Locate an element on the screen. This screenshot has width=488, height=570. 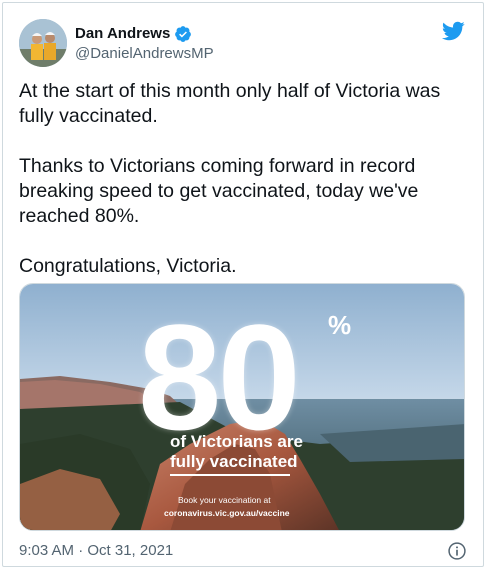
author-info: Dan Andrews @DanielAndrewsMP is located at coordinates (144, 44).